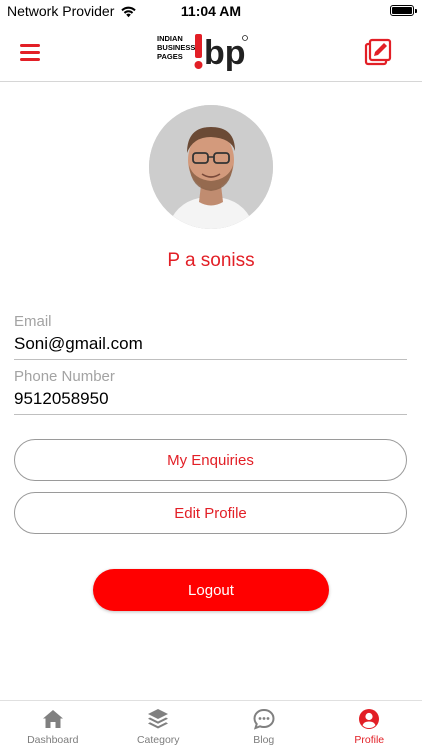 Image resolution: width=422 pixels, height=750 pixels. Describe the element at coordinates (170, 38) in the screenshot. I see `svg-text: INDIAN` at that location.